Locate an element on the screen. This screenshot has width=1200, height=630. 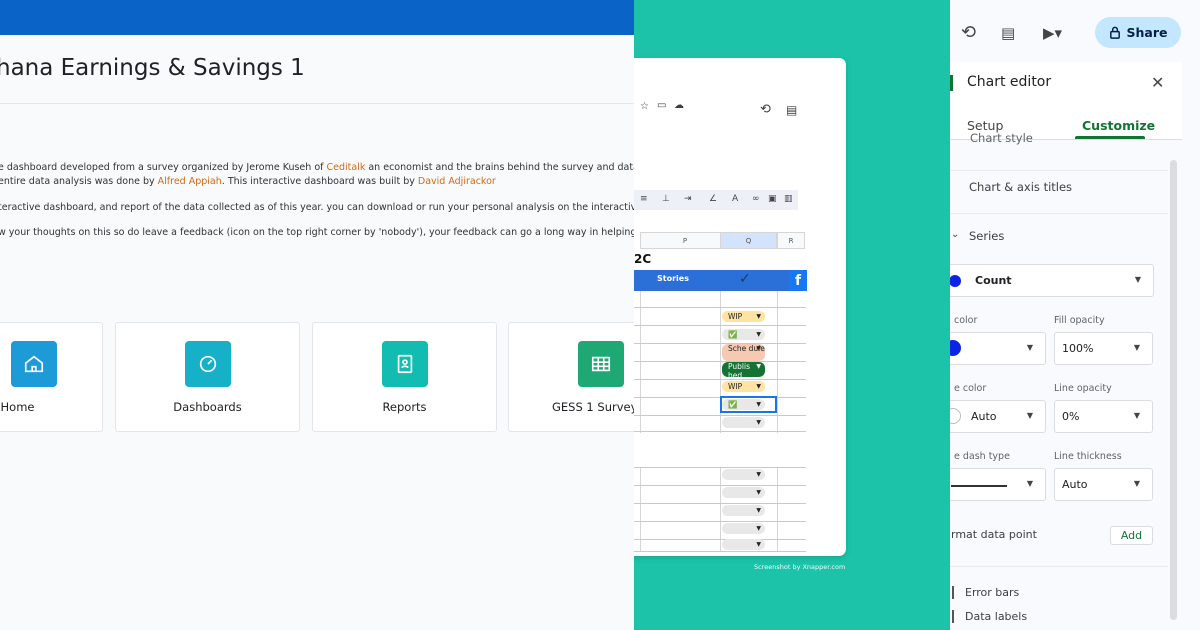
dashboards-card-label: Dashboards is located at coordinates (207, 407).